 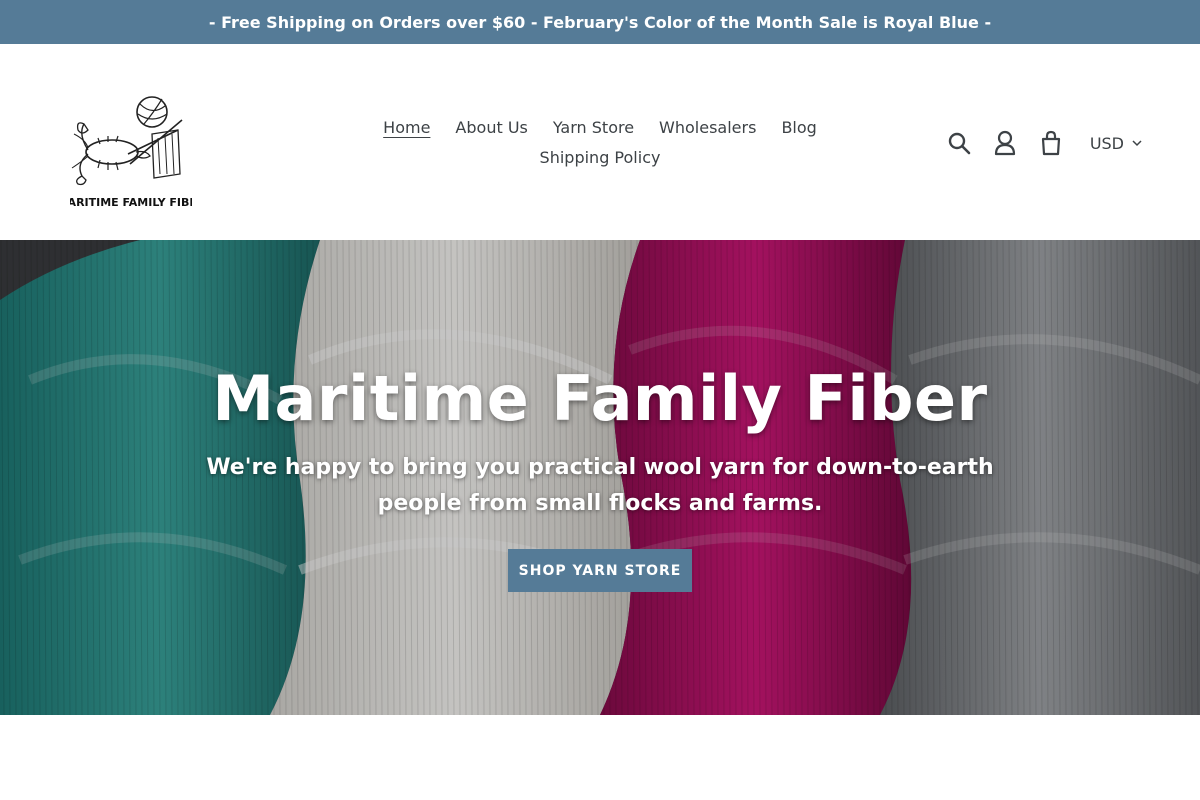 What do you see at coordinates (406, 127) in the screenshot?
I see `nav-item-home: Home` at bounding box center [406, 127].